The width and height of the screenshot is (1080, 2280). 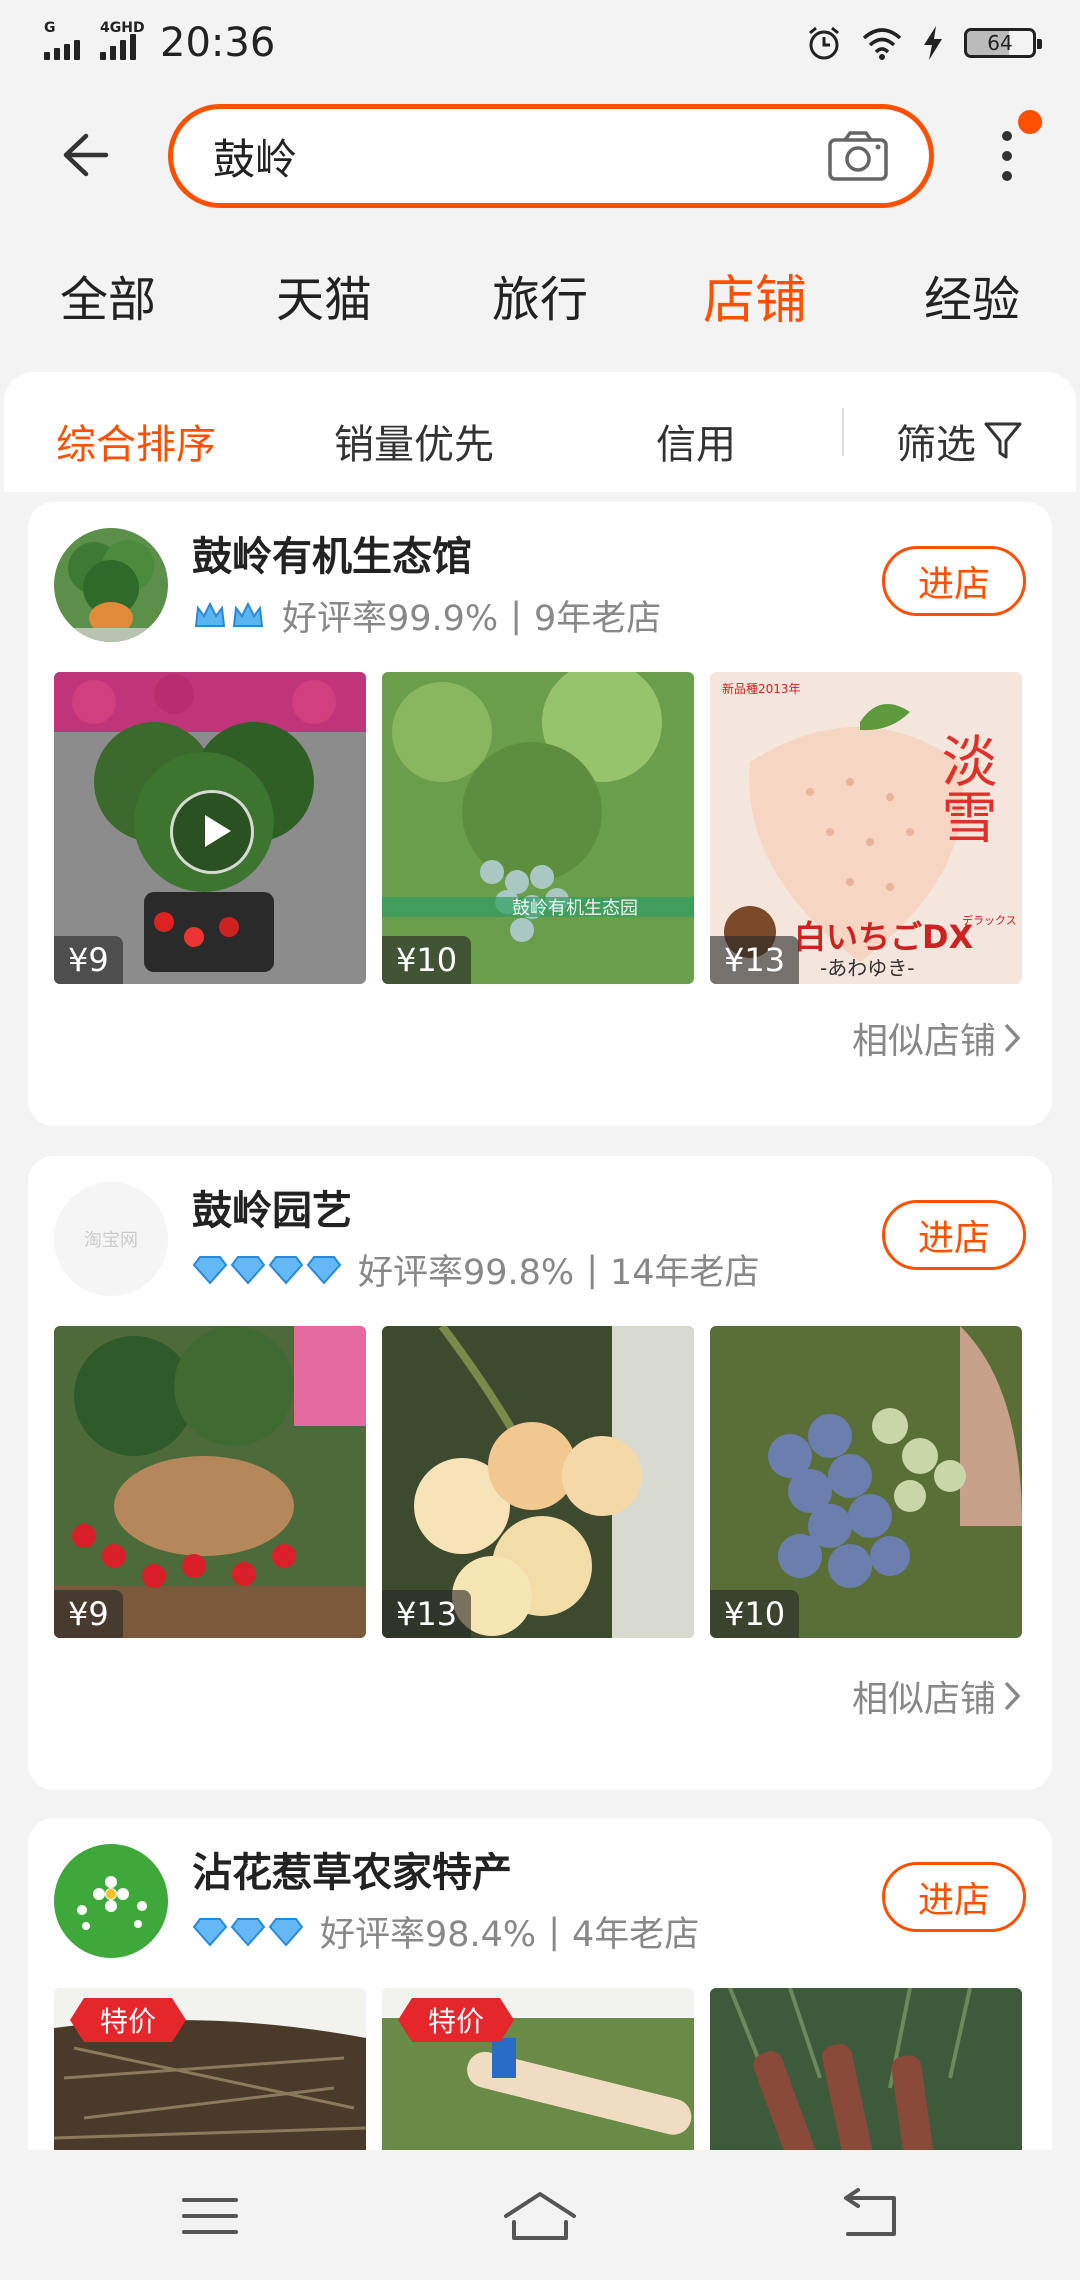 I want to click on home-icon, so click(x=540, y=2216).